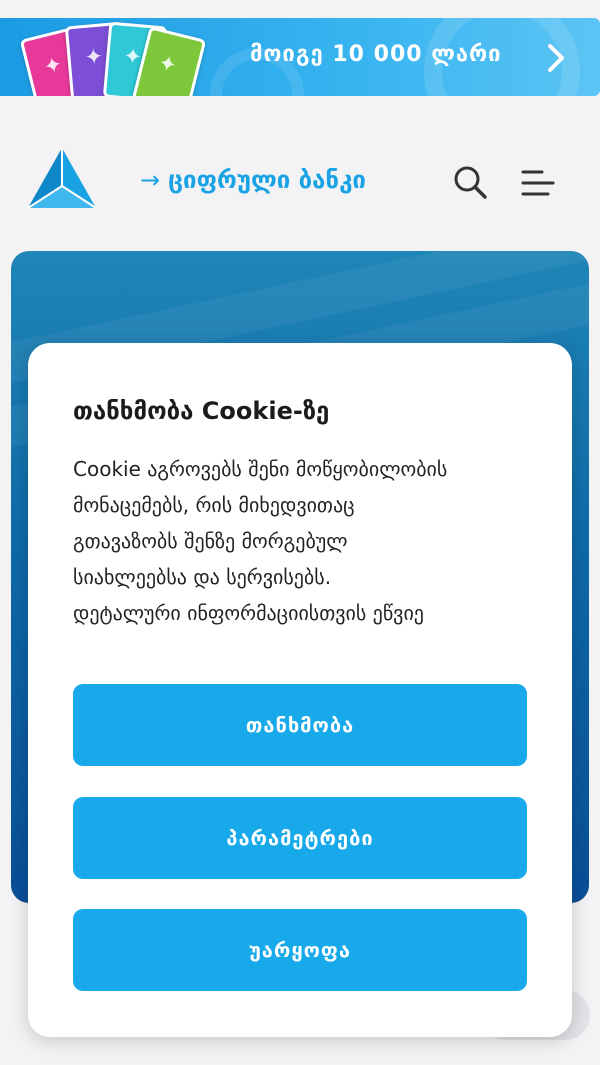  What do you see at coordinates (248, 613) in the screenshot?
I see `cookie-description-line: დეტალური ინფორმაციისთვის ეწვიე` at bounding box center [248, 613].